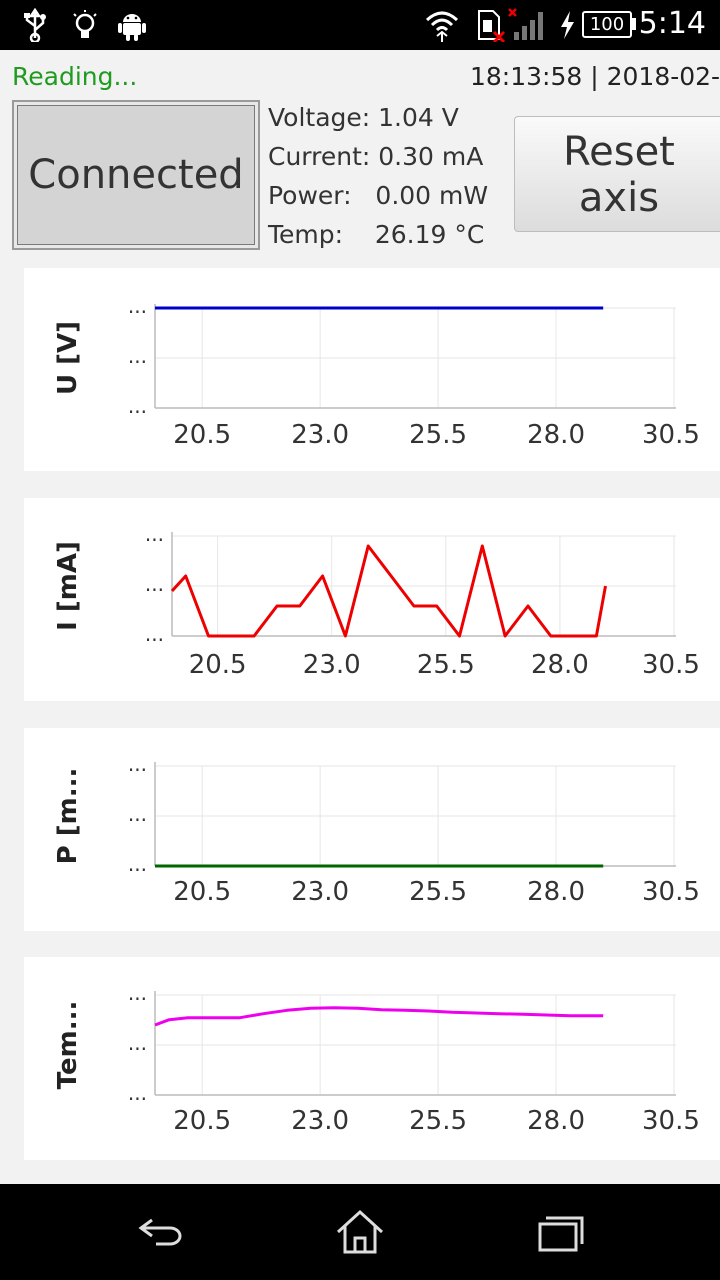 This screenshot has width=720, height=1280. I want to click on reset-axis-label-line1: Reset, so click(619, 152).